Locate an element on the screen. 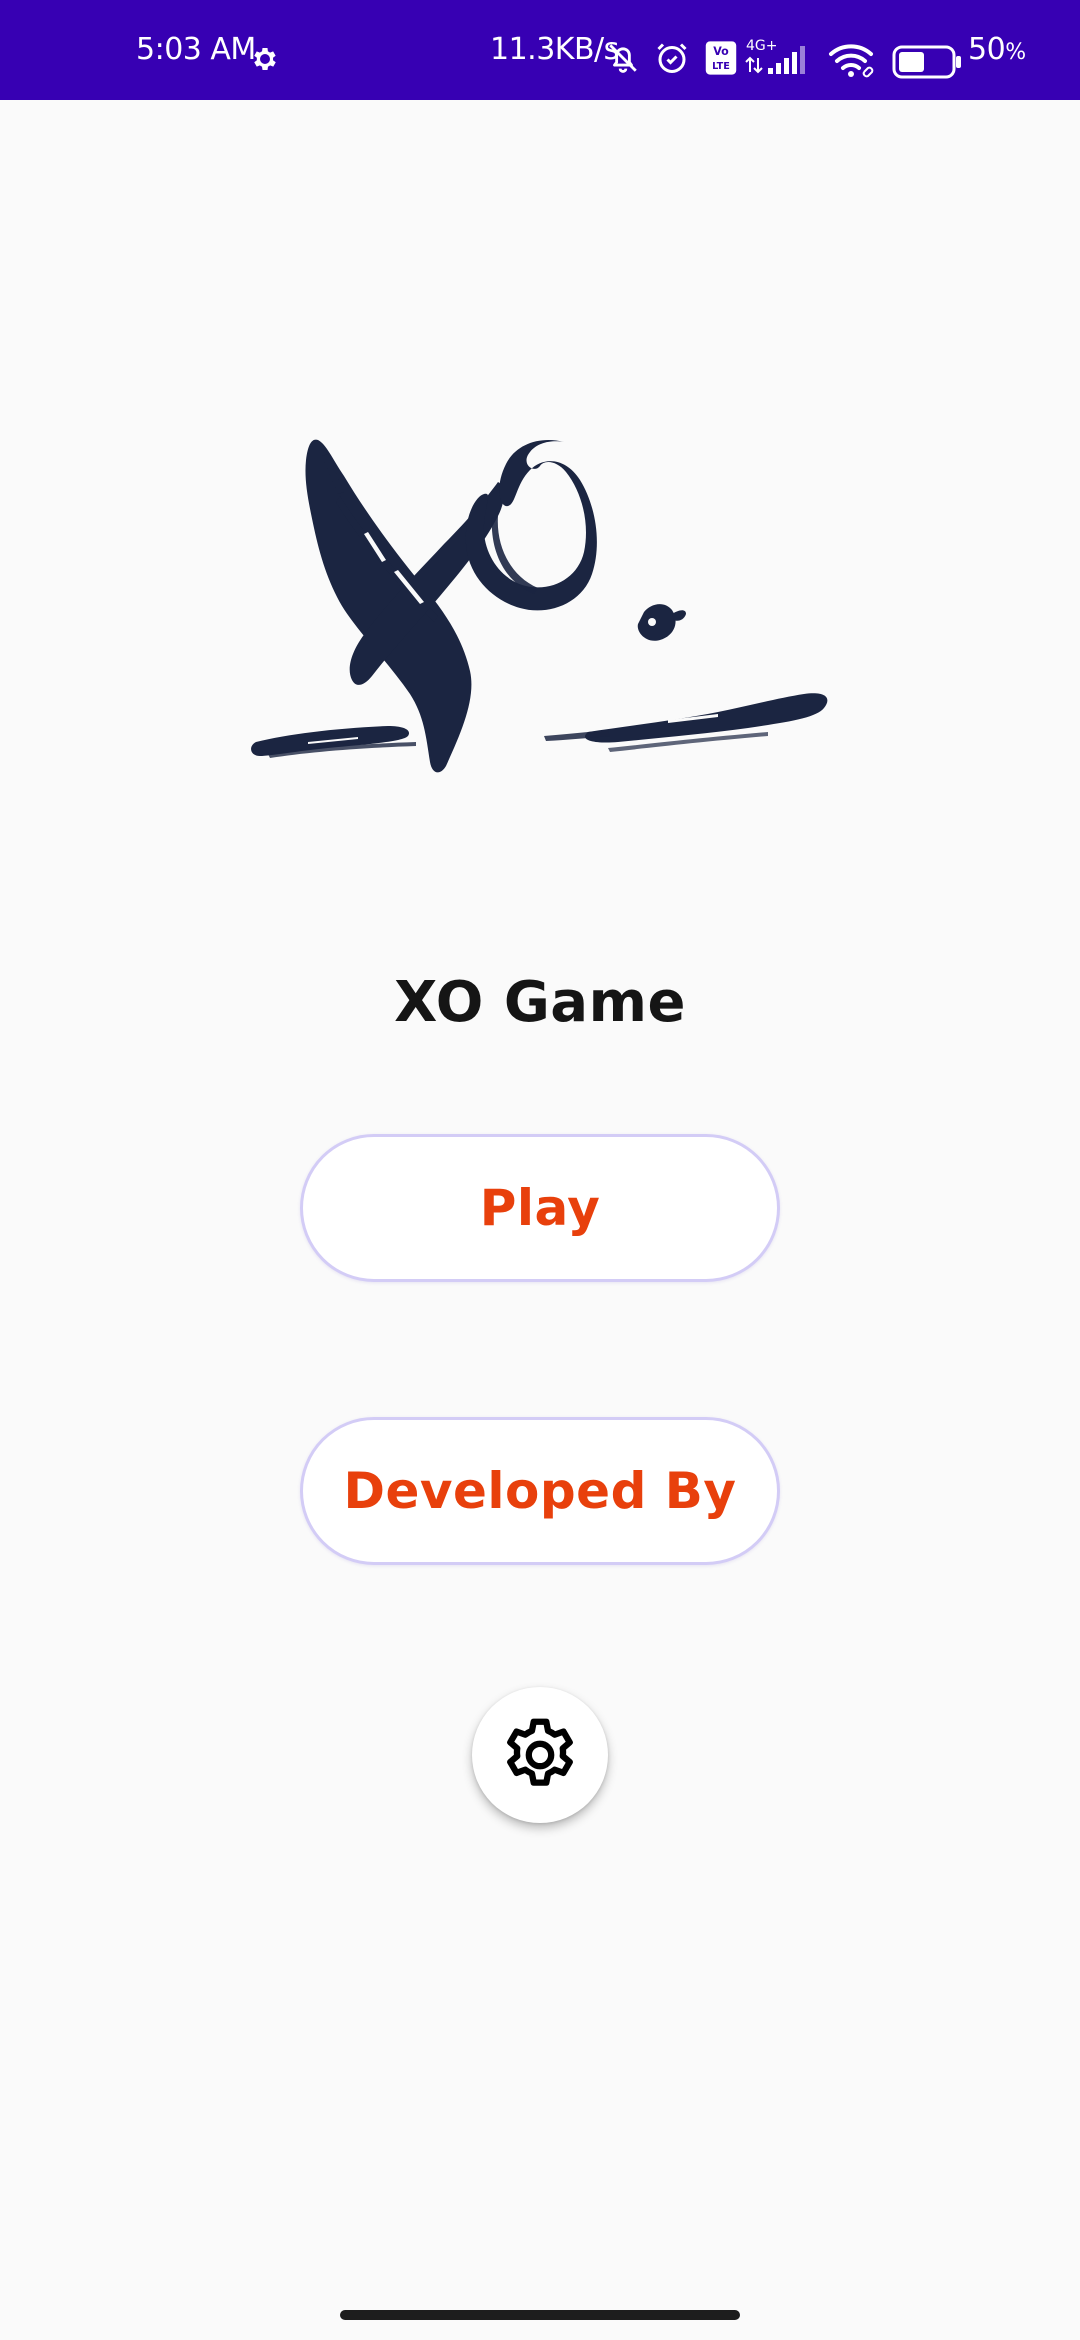 The height and width of the screenshot is (2340, 1080). mute-icon is located at coordinates (623, 58).